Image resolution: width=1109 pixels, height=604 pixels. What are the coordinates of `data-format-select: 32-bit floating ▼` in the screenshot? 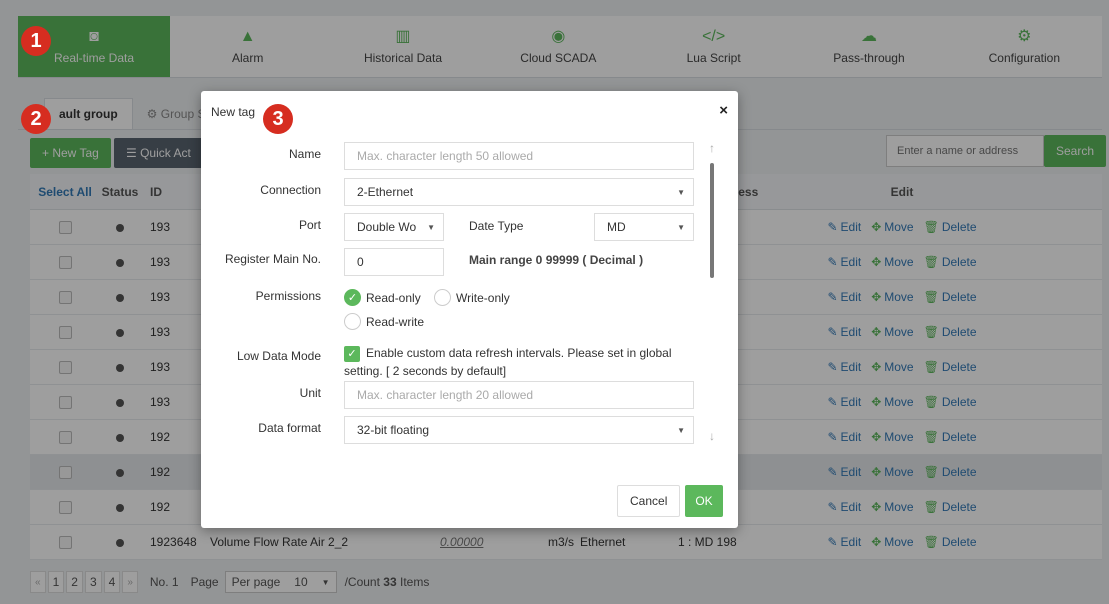 It's located at (519, 430).